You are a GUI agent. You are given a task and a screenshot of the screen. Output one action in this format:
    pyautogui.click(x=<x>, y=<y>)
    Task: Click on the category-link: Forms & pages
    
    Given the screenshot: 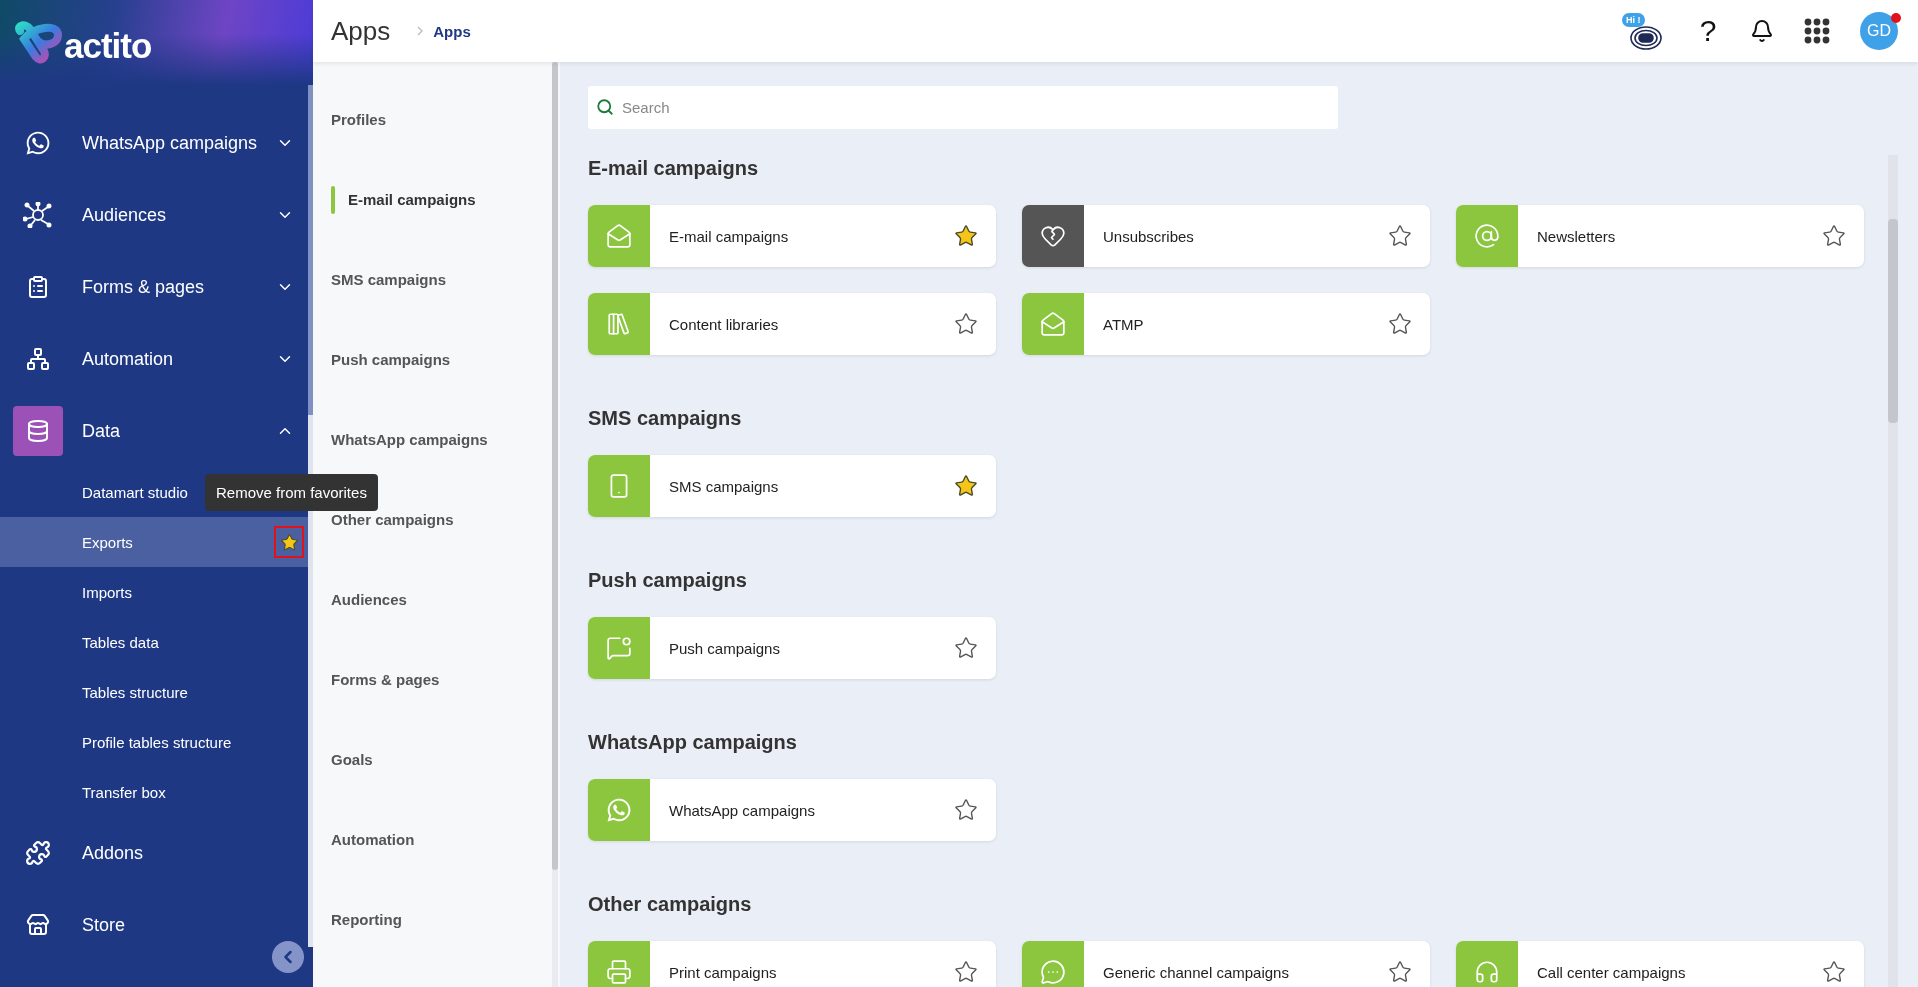 What is the action you would take?
    pyautogui.click(x=441, y=680)
    